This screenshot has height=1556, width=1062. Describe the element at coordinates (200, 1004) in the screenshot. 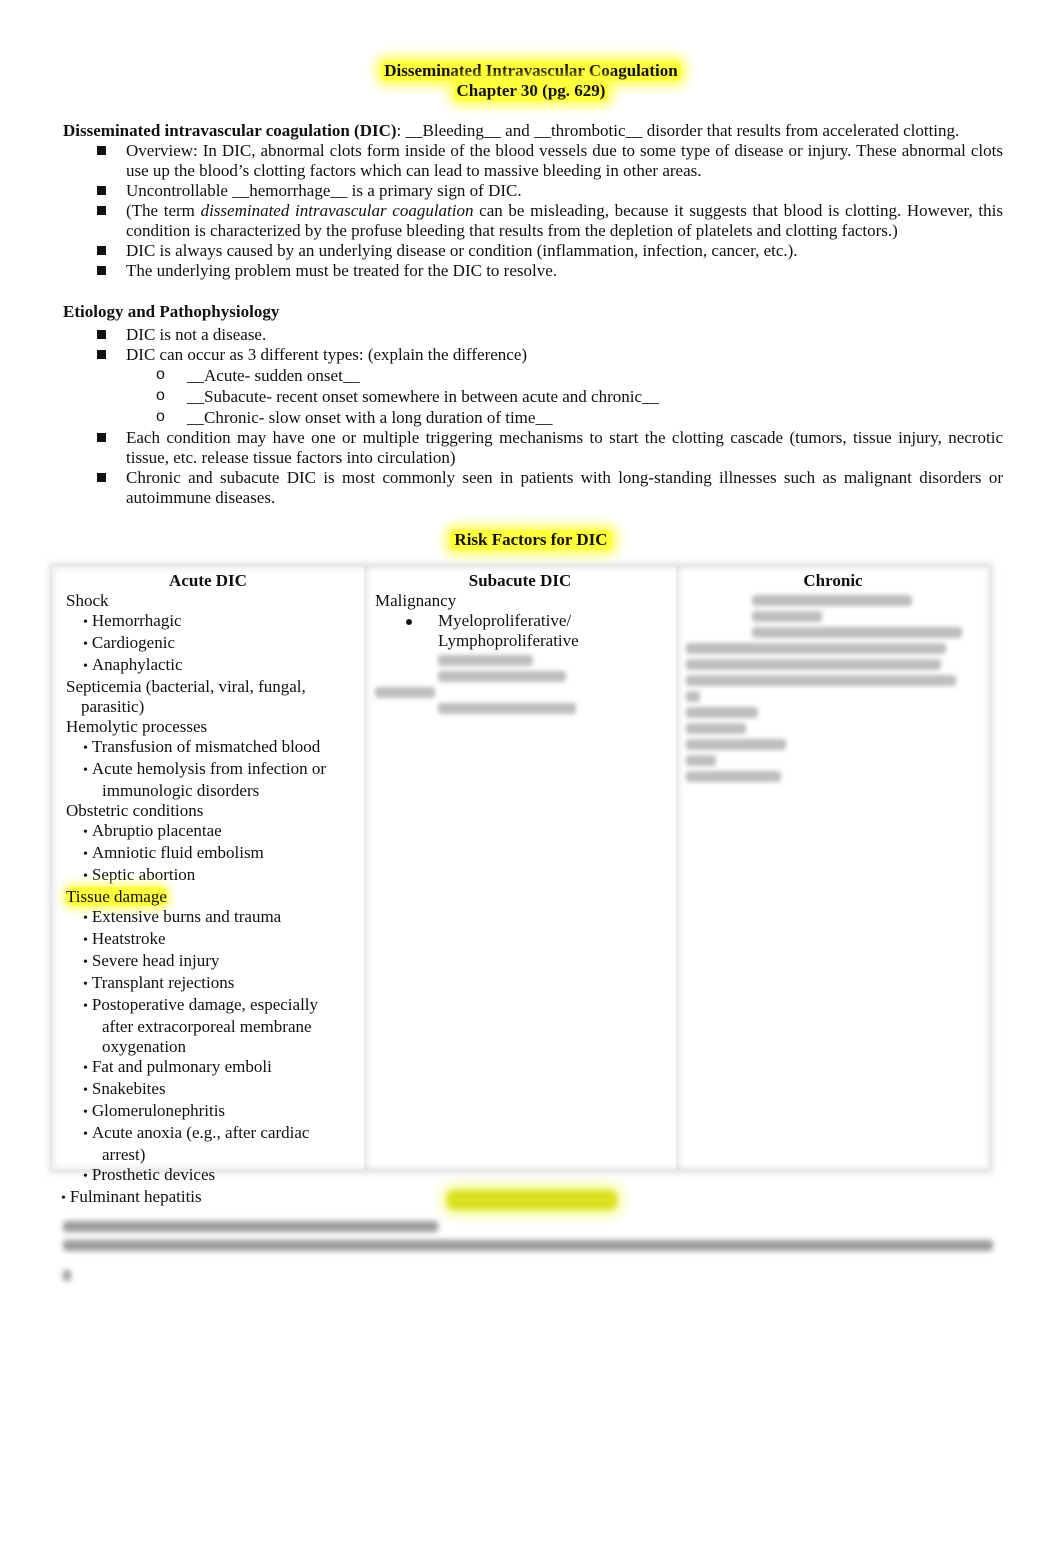

I see `list-item: Postoperative damage, especially` at that location.